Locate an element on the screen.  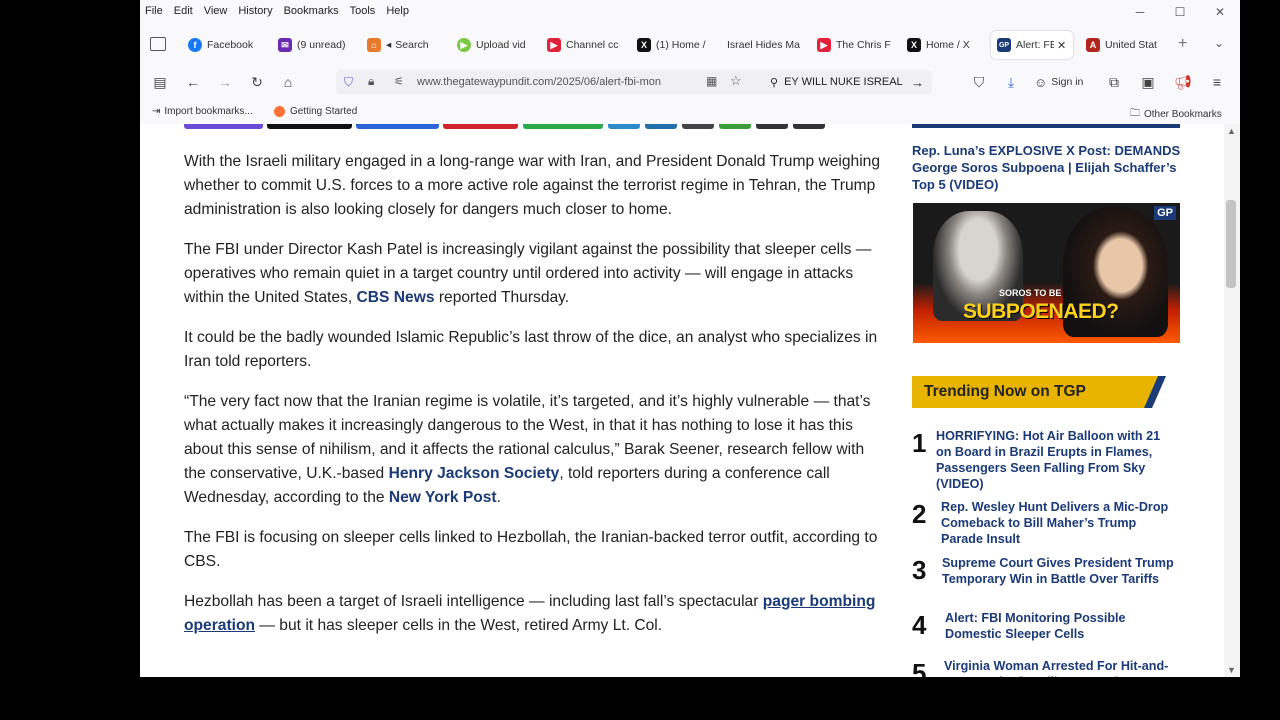
bookmark-star-icon: ☆ is located at coordinates (736, 81).